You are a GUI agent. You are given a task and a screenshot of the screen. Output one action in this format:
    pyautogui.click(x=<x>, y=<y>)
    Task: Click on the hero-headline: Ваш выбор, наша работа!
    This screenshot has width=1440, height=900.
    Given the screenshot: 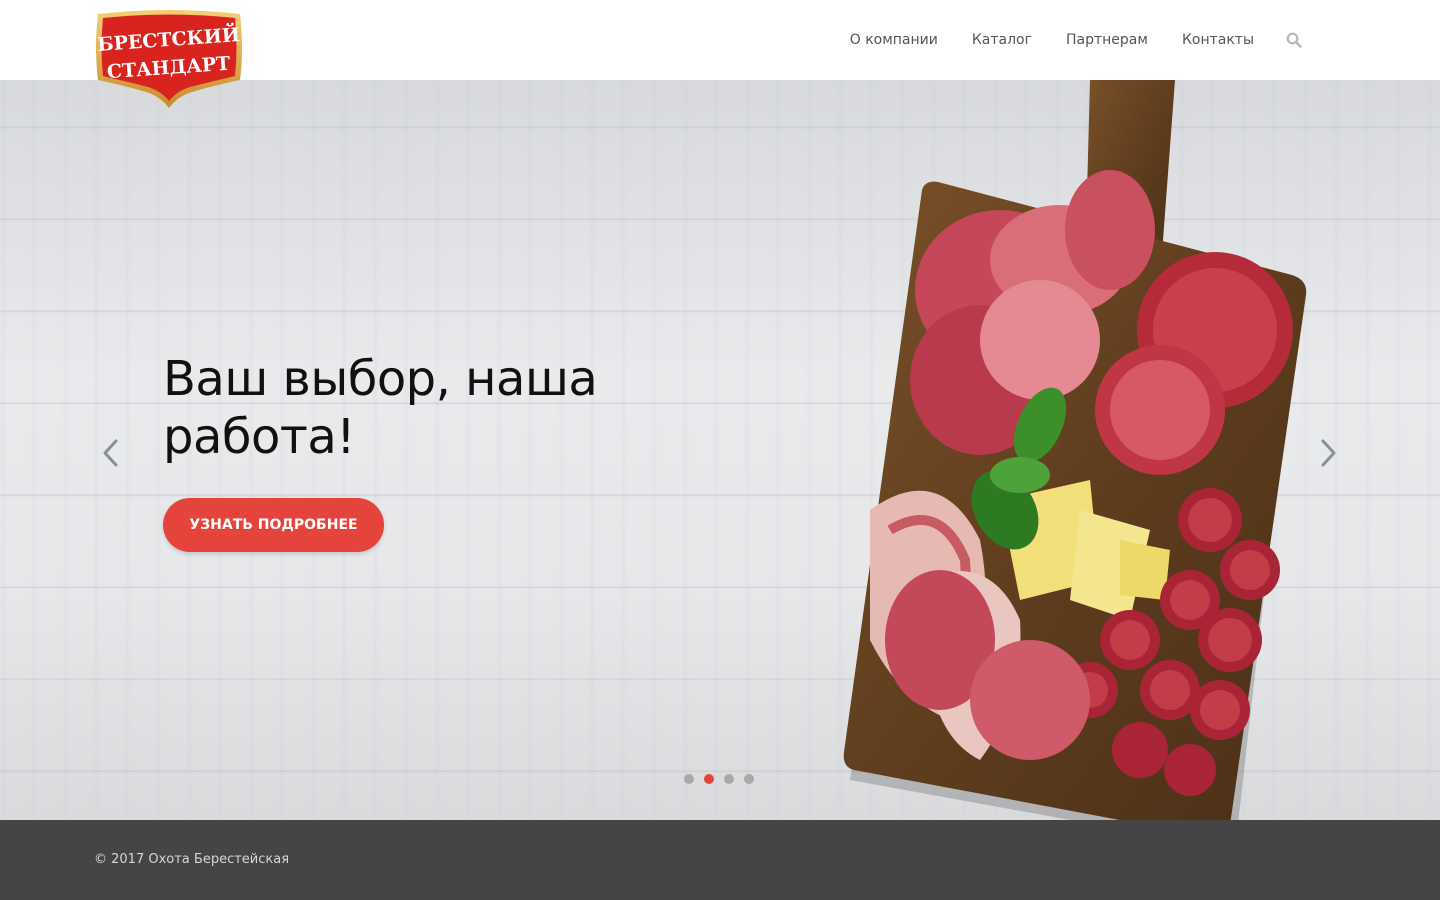 What is the action you would take?
    pyautogui.click(x=380, y=408)
    